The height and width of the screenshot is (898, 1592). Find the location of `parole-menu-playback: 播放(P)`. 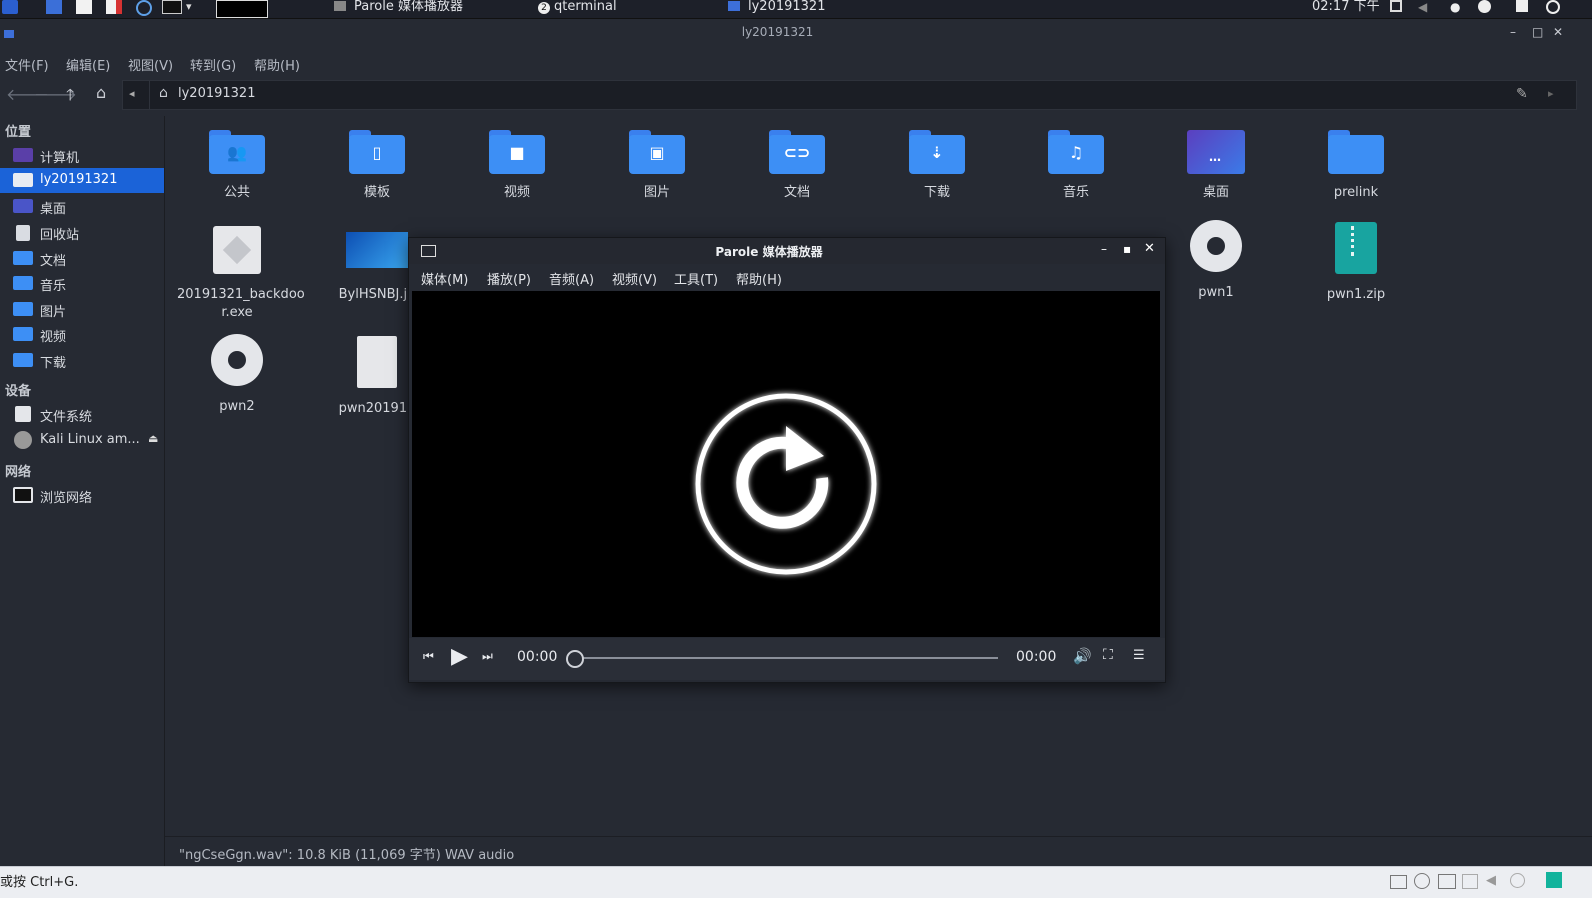

parole-menu-playback: 播放(P) is located at coordinates (509, 278).